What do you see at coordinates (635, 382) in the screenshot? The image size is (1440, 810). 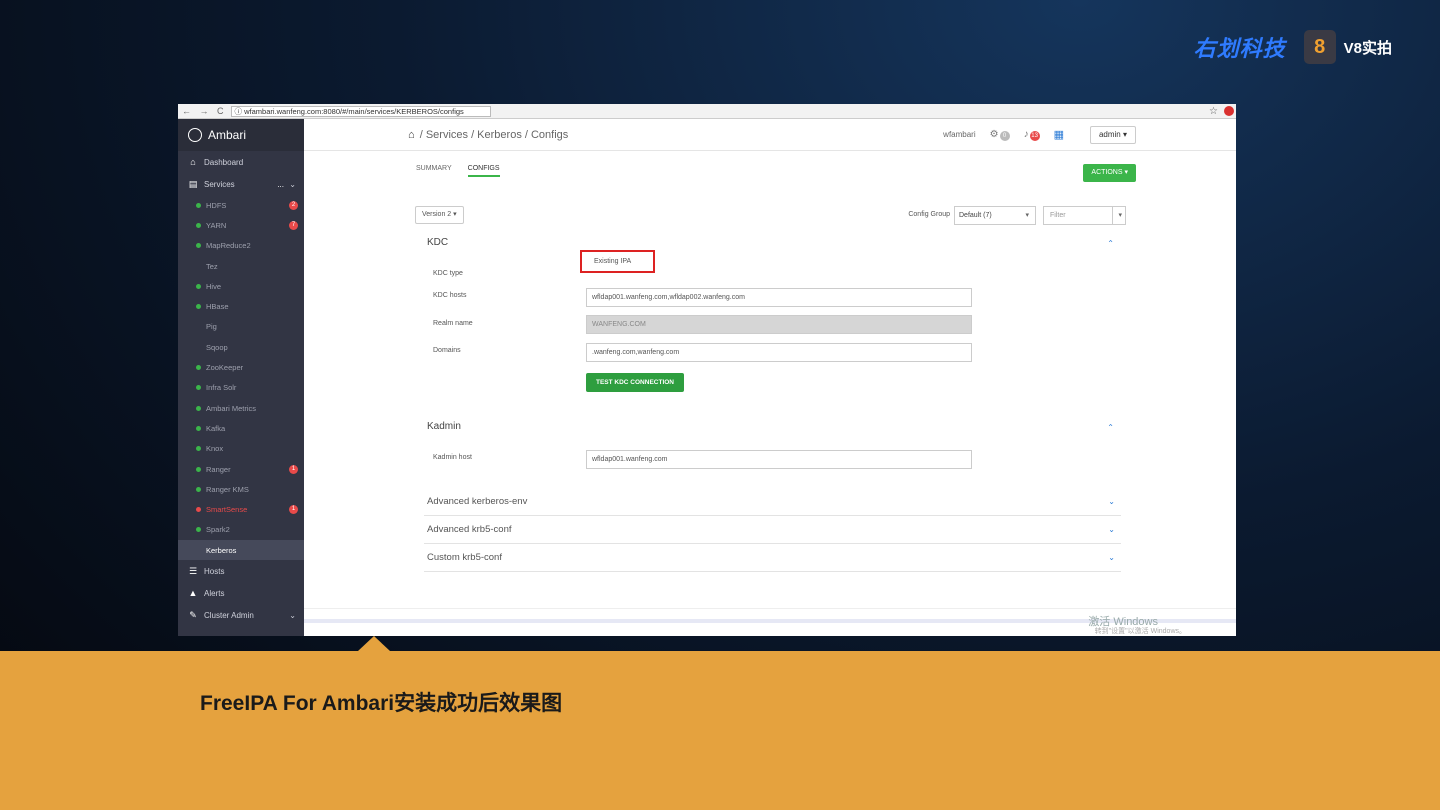 I see `test-kdc-connection-button: TEST KDC CONNECTION` at bounding box center [635, 382].